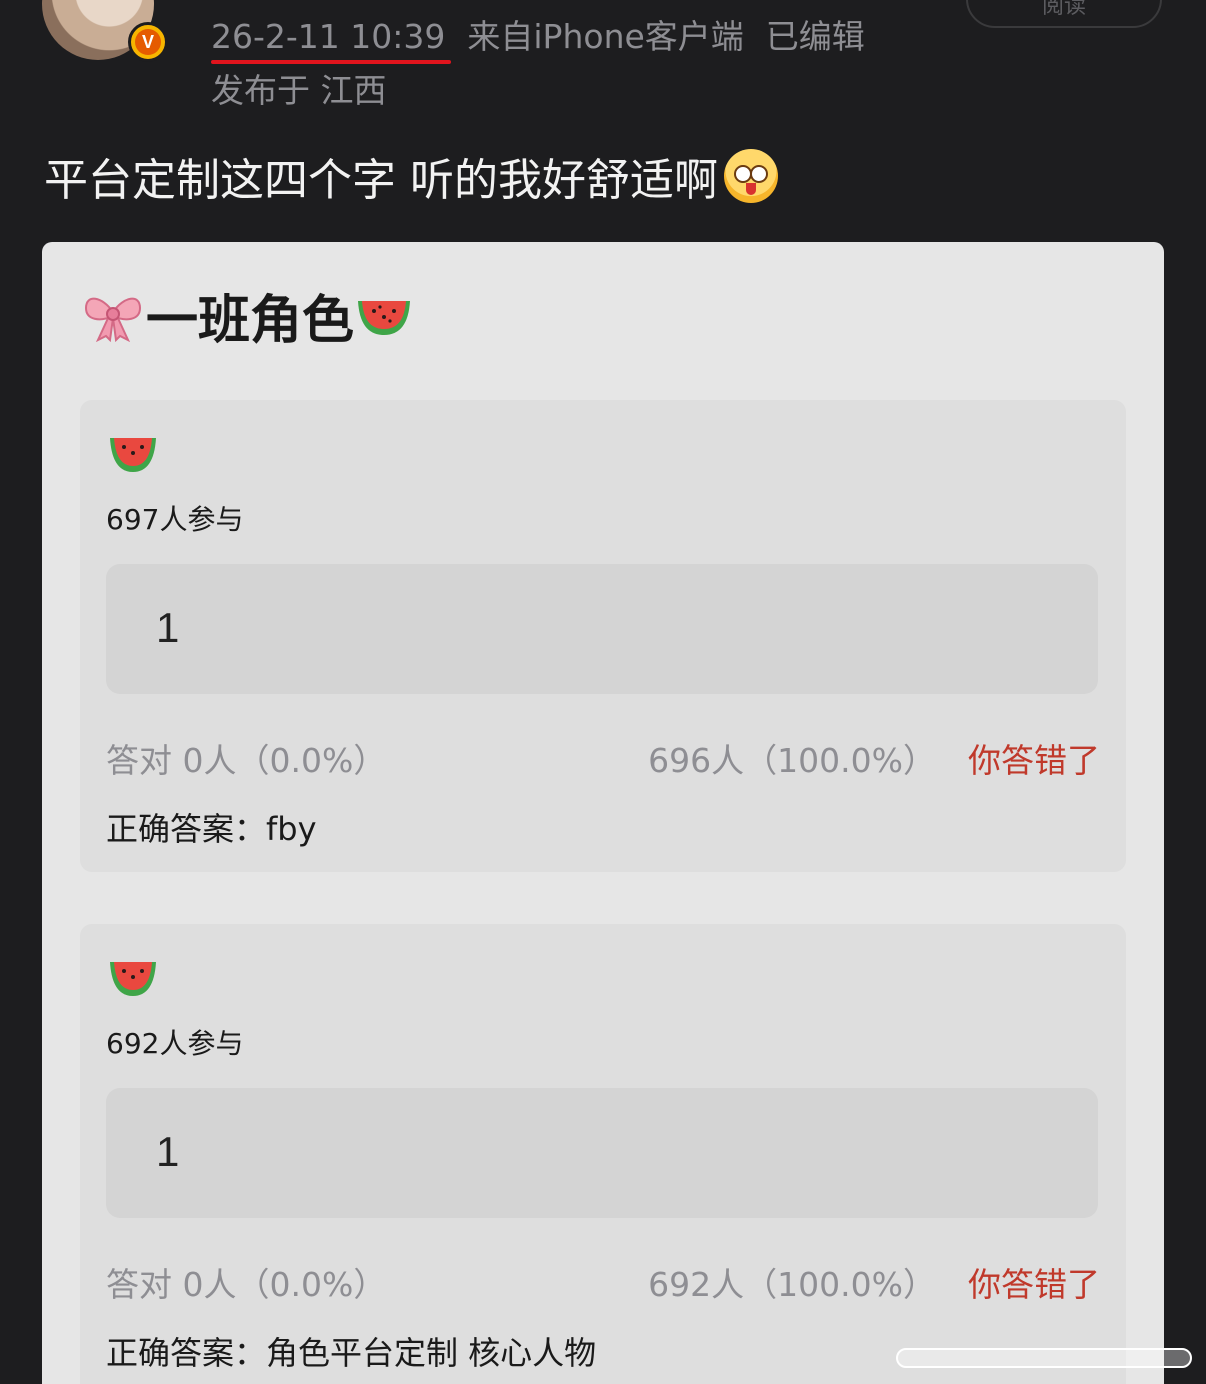  Describe the element at coordinates (175, 1043) in the screenshot. I see `participant-count: 692人参与` at that location.